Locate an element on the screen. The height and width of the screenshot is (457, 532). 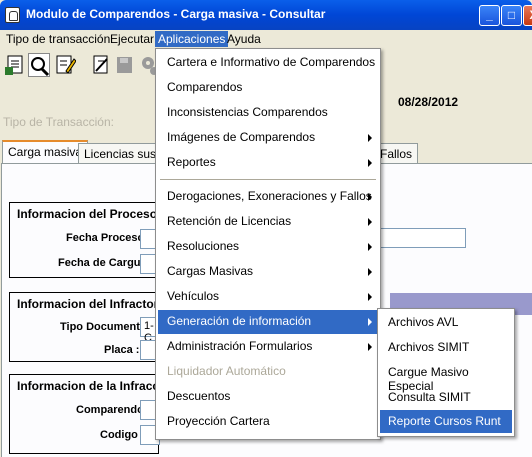
menu-ejecutar: Ejecutar is located at coordinates (132, 39).